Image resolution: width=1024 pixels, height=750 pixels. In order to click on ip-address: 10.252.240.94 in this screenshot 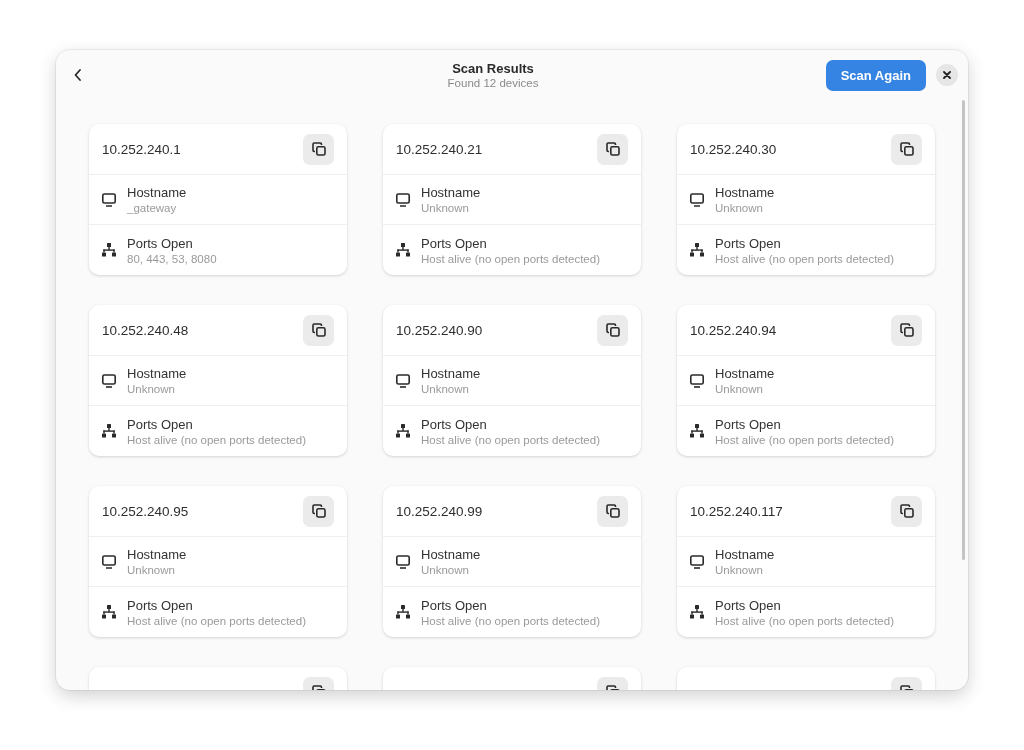, I will do `click(733, 330)`.